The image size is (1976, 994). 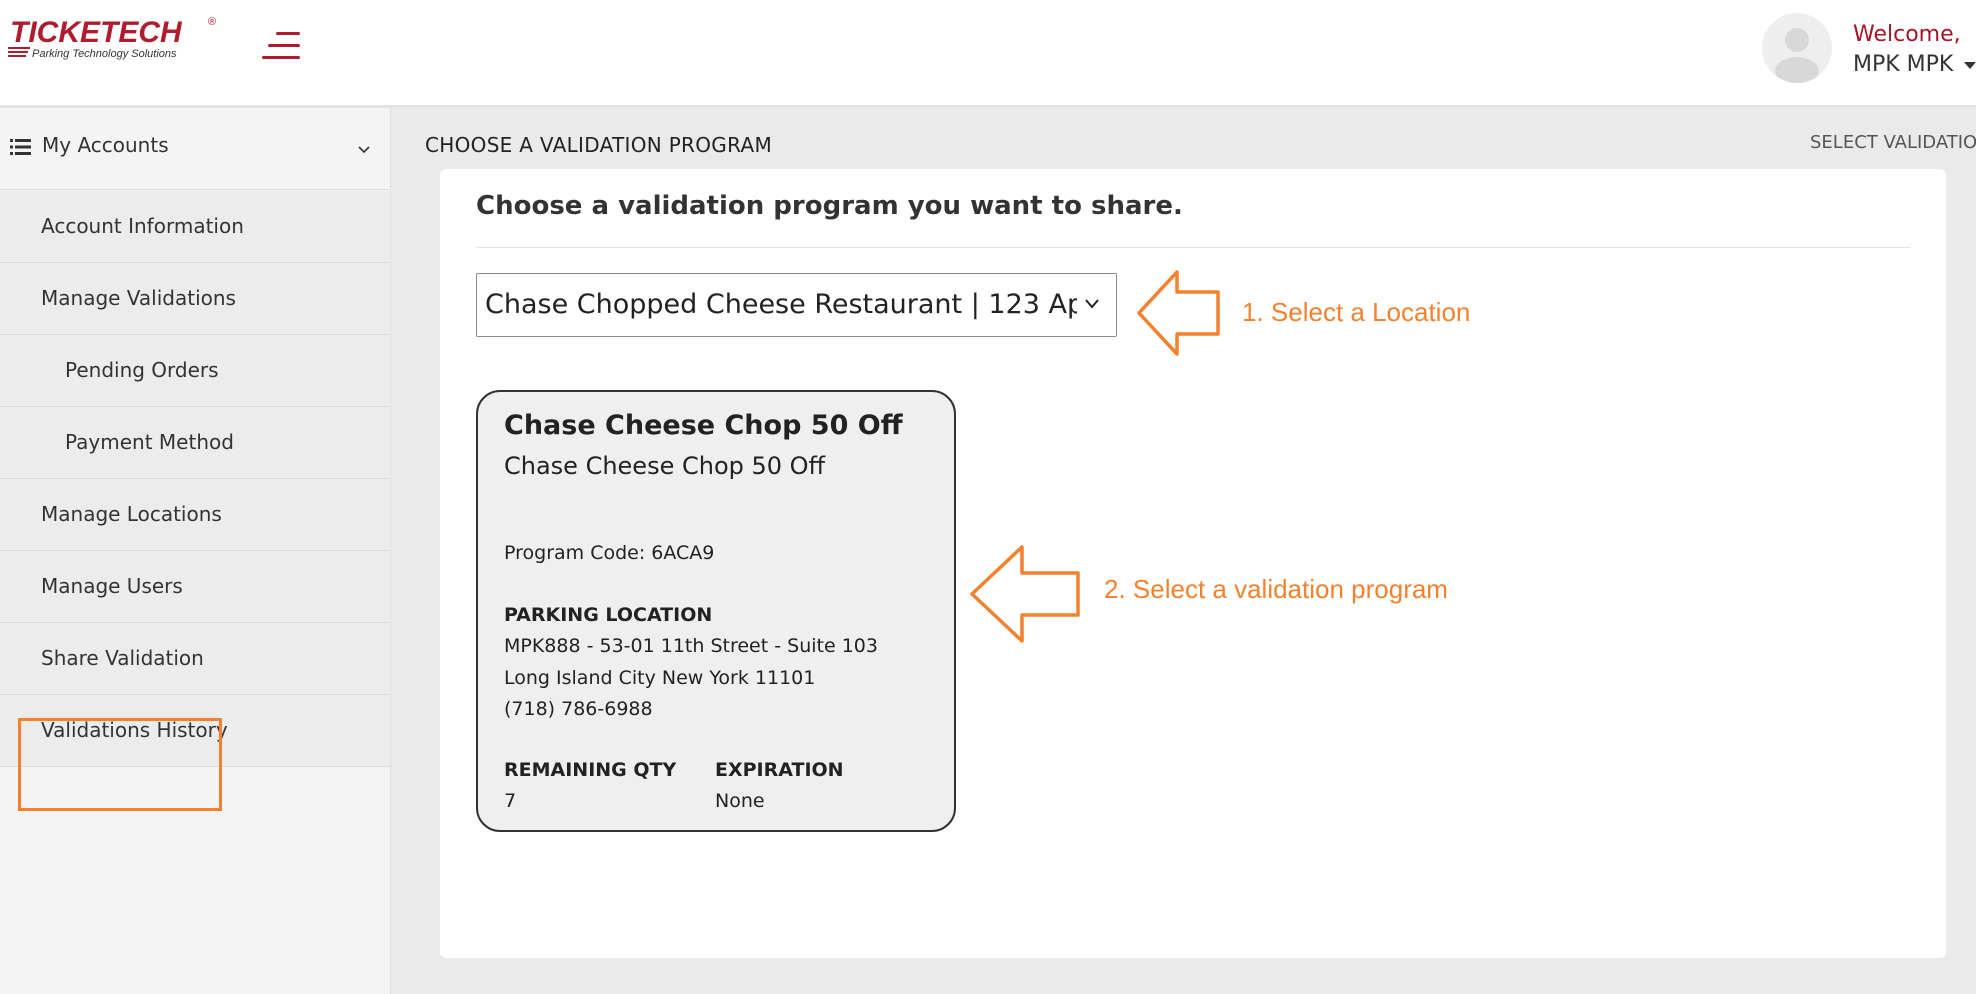 What do you see at coordinates (660, 678) in the screenshot?
I see `address-line-2: Long Island City New York 11101` at bounding box center [660, 678].